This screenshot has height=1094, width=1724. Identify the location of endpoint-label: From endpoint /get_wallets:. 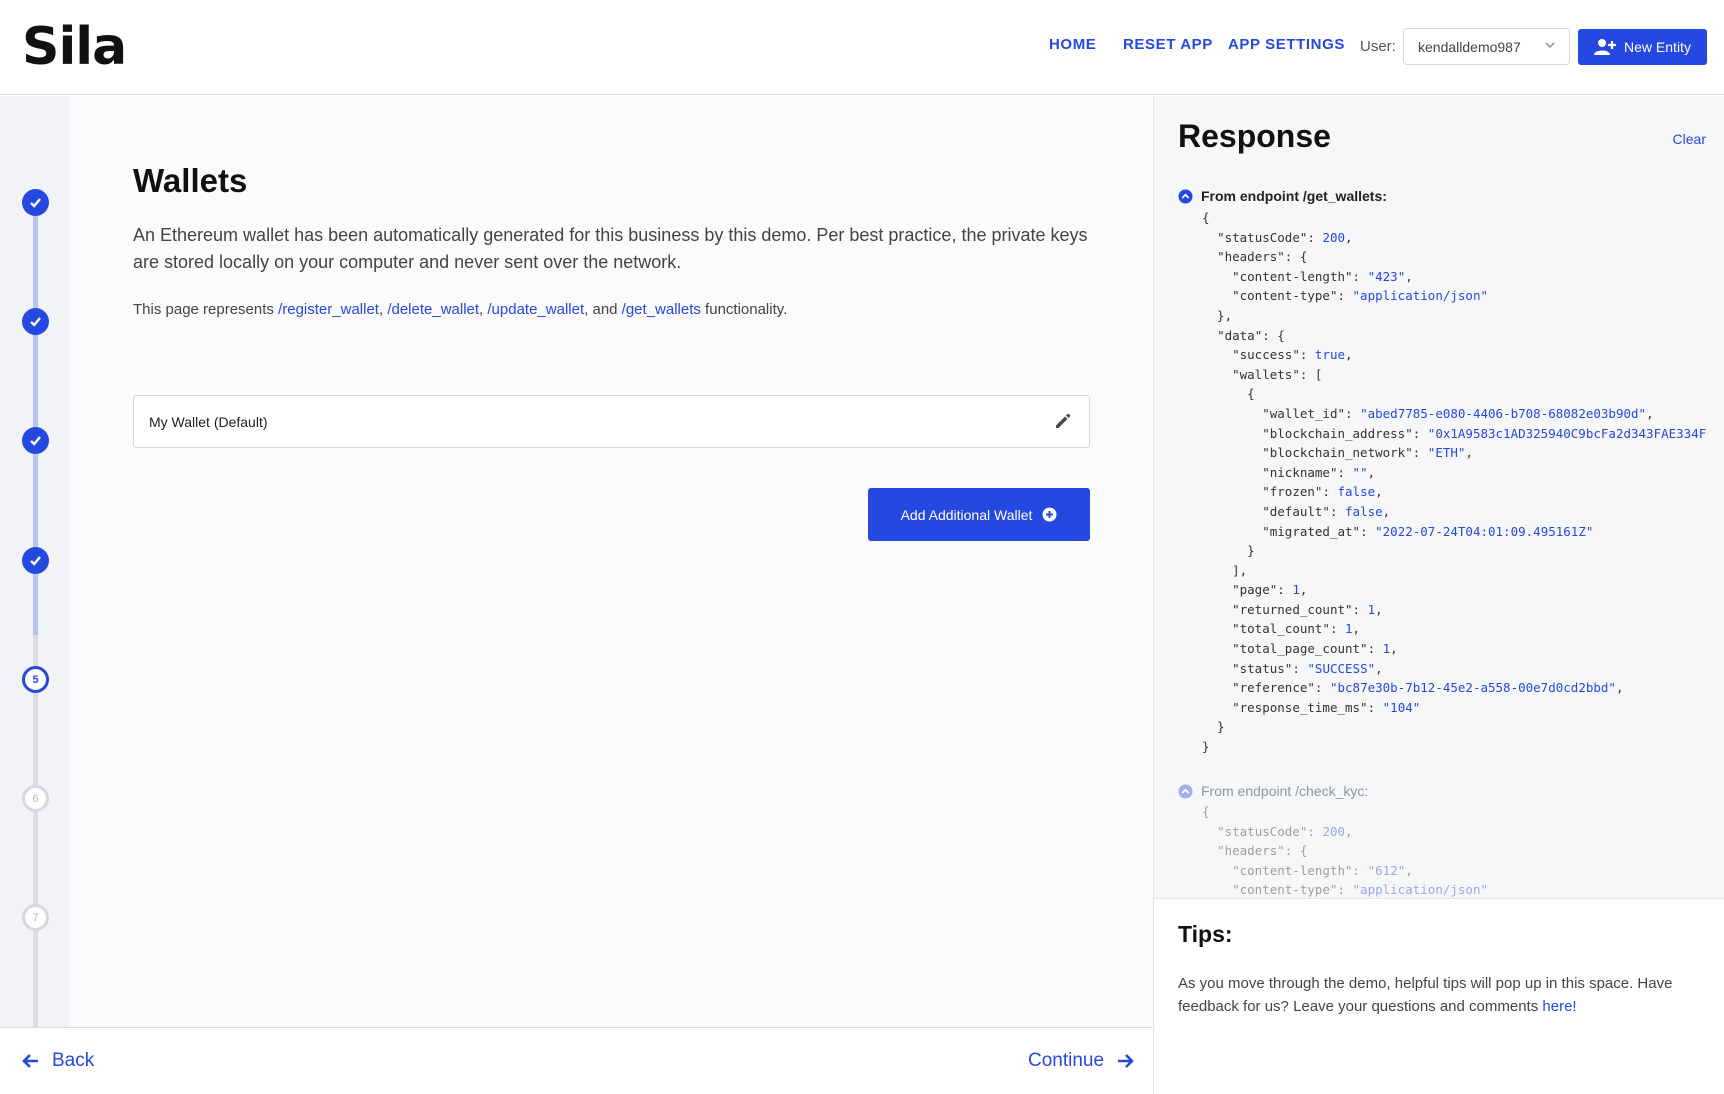
(1294, 196).